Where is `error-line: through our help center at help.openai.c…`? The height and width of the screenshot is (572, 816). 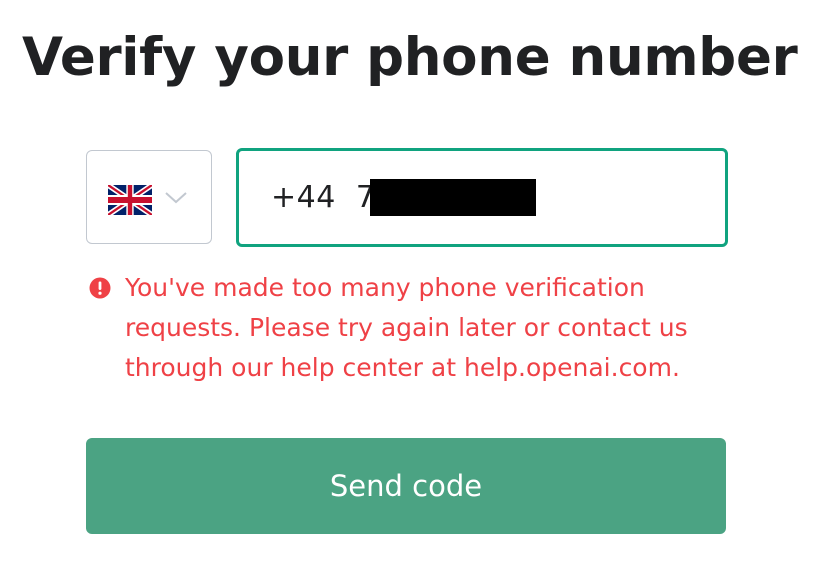 error-line: through our help center at help.openai.c… is located at coordinates (402, 367).